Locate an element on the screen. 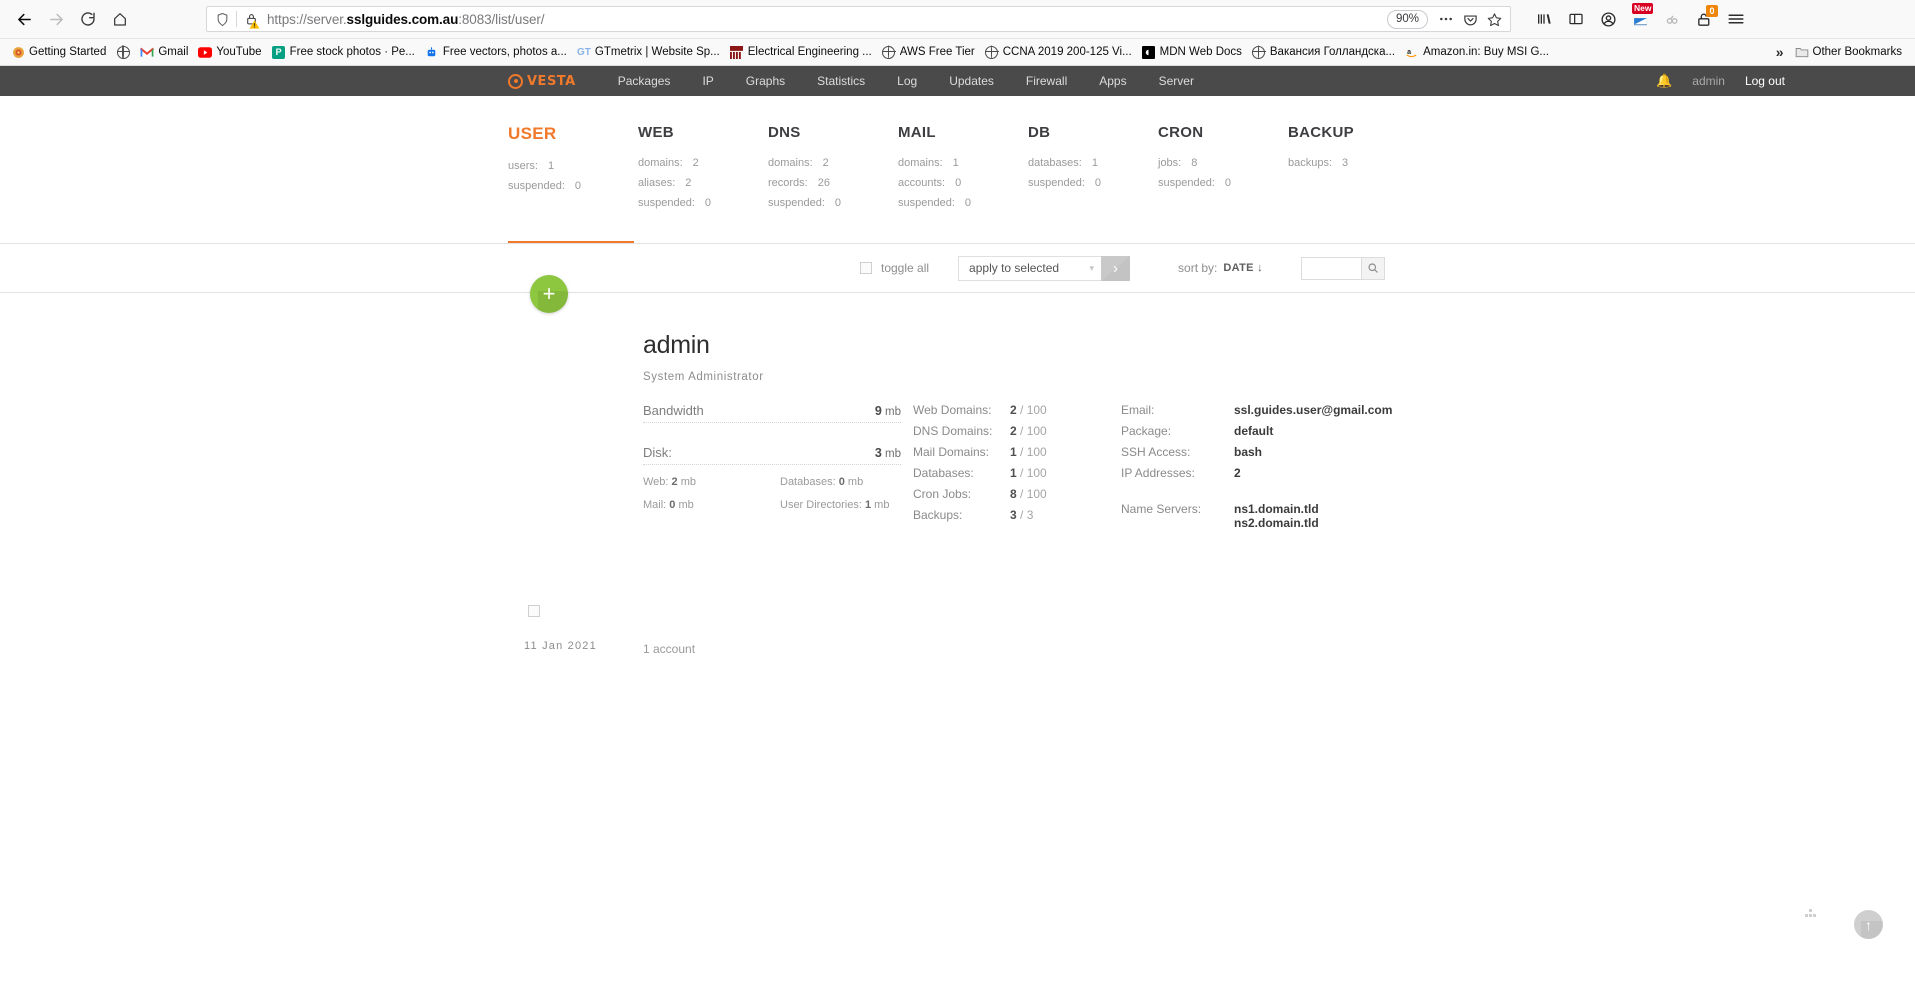 This screenshot has width=1915, height=1001. bookmark-label: MDN Web Docs is located at coordinates (1200, 52).